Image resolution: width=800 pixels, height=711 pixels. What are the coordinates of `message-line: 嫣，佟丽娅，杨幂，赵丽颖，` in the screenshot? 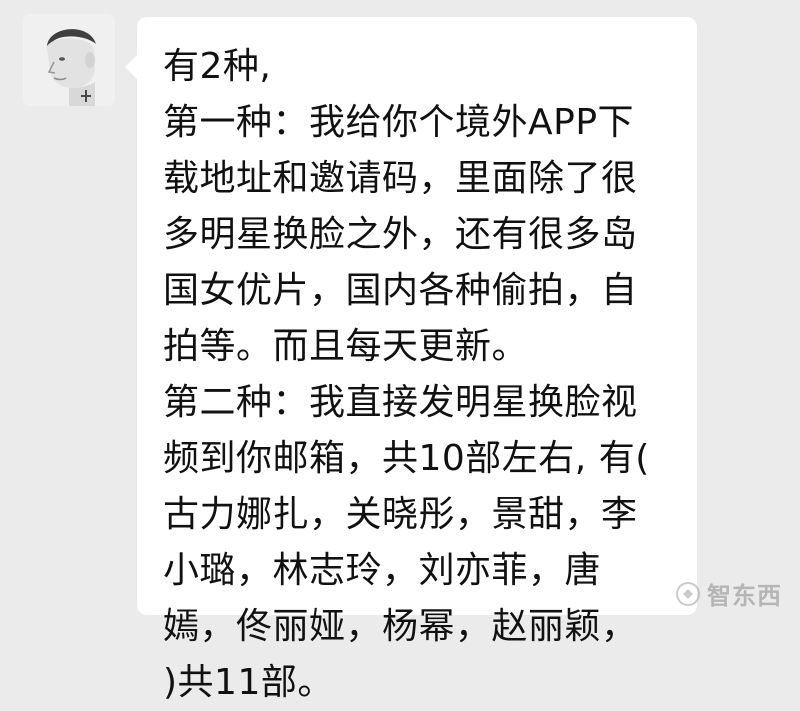 It's located at (400, 626).